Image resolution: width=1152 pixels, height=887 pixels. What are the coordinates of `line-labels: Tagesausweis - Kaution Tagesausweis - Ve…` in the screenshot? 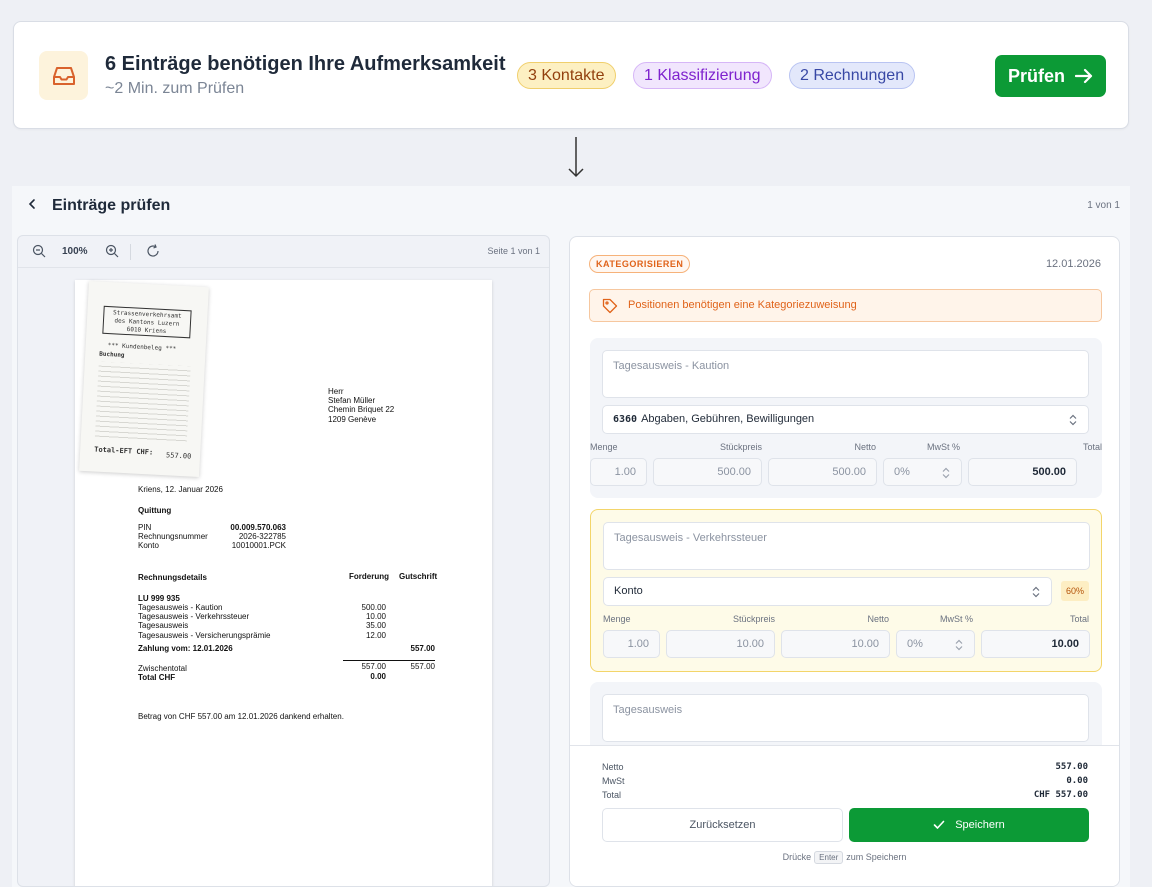 It's located at (204, 621).